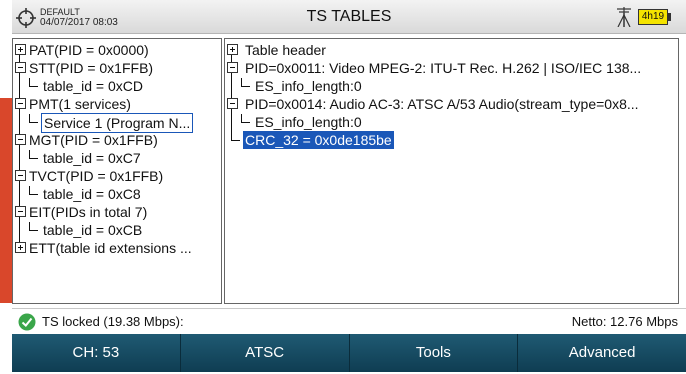  Describe the element at coordinates (318, 140) in the screenshot. I see `detail-node-label-selected: CRC_32 = 0x0de185be` at that location.